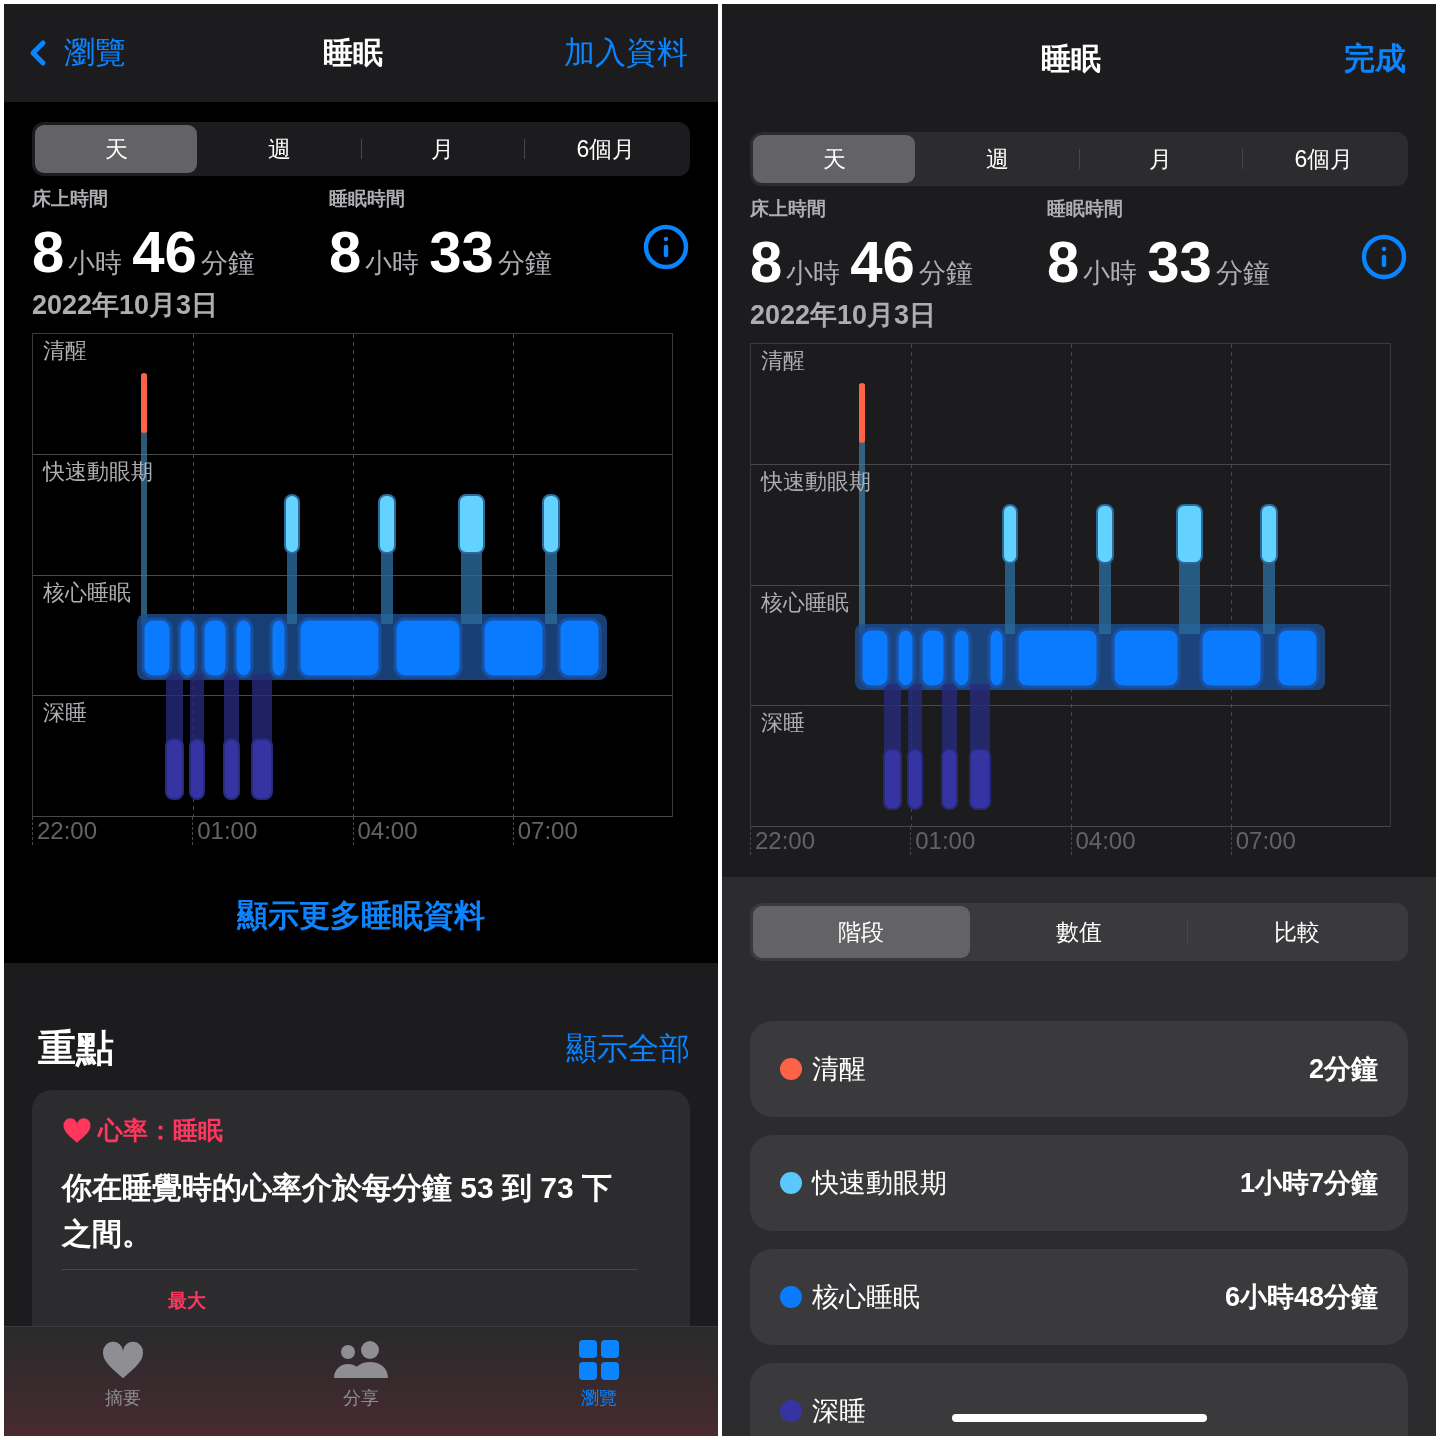  Describe the element at coordinates (626, 53) in the screenshot. I see `add-data-link: 加入資料` at that location.